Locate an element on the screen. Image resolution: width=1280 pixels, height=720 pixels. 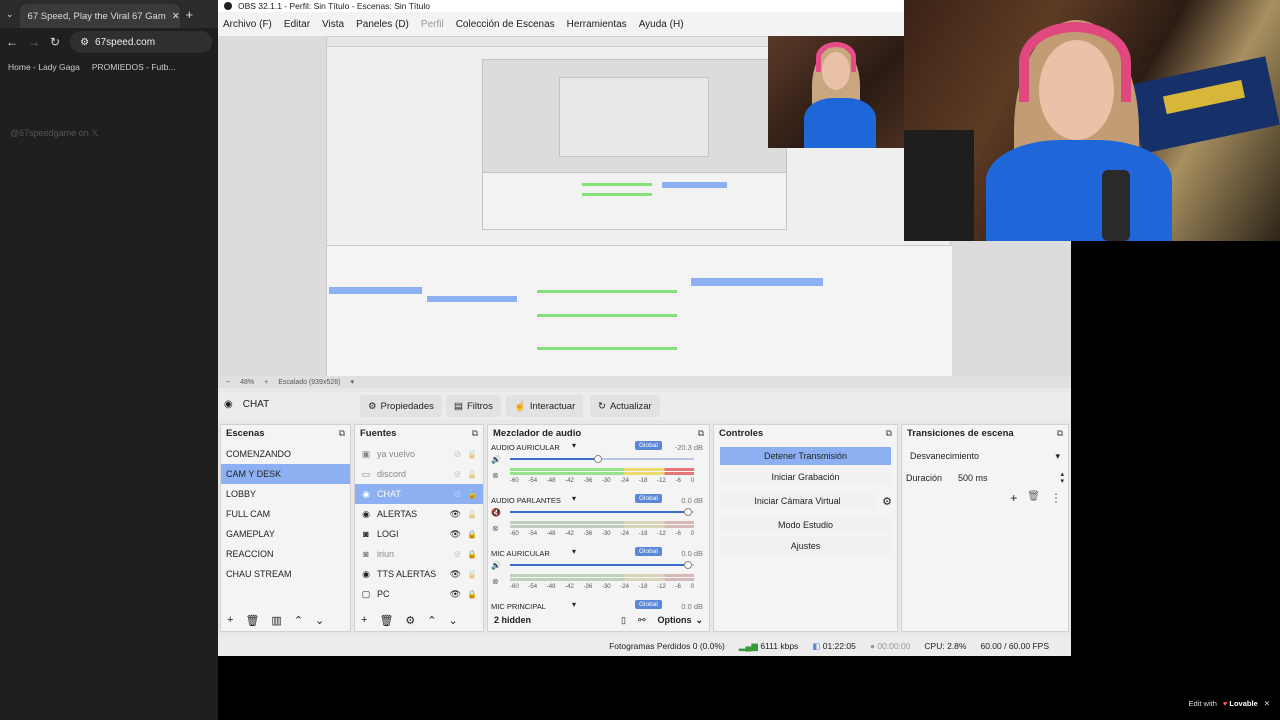
studio-mode-button: Modo Estudio is located at coordinates (805, 525).